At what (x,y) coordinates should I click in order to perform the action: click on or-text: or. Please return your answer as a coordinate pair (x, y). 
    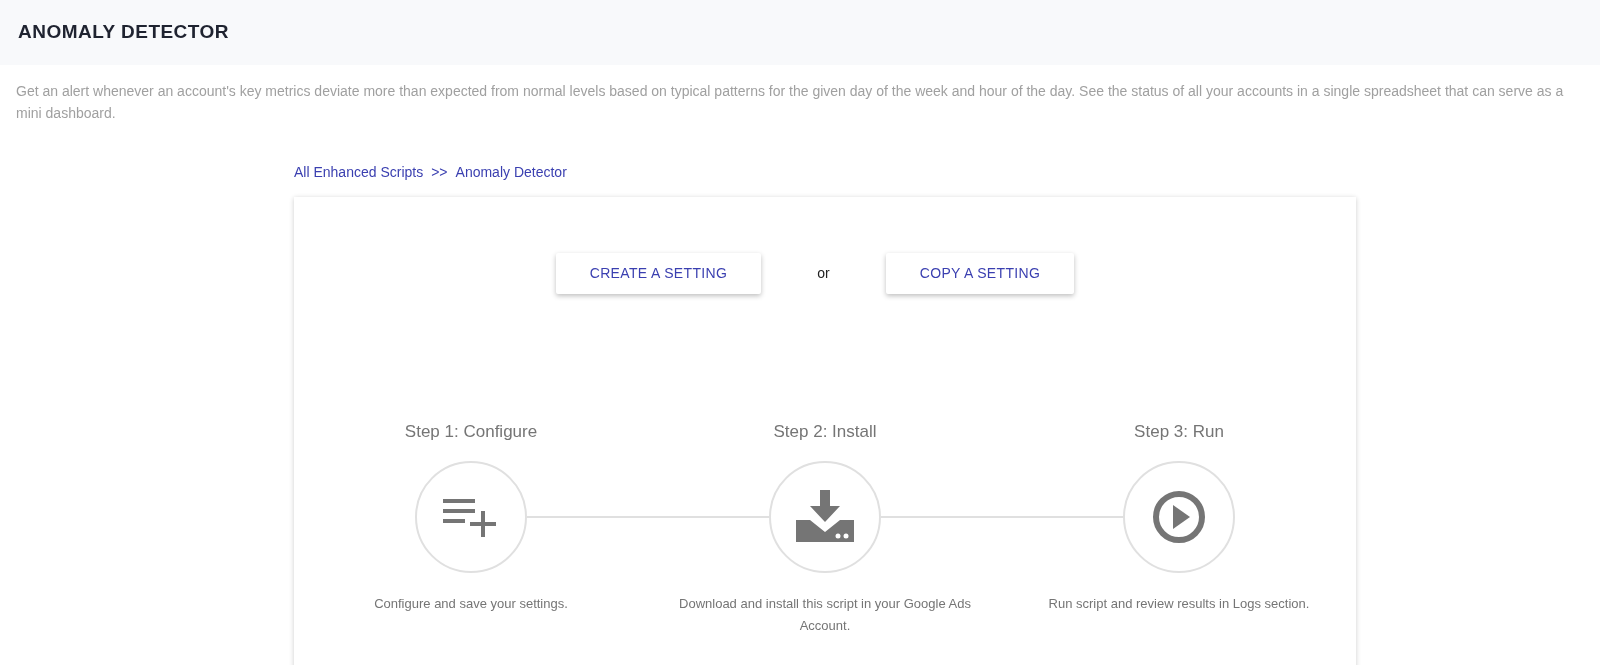
    Looking at the image, I should click on (823, 273).